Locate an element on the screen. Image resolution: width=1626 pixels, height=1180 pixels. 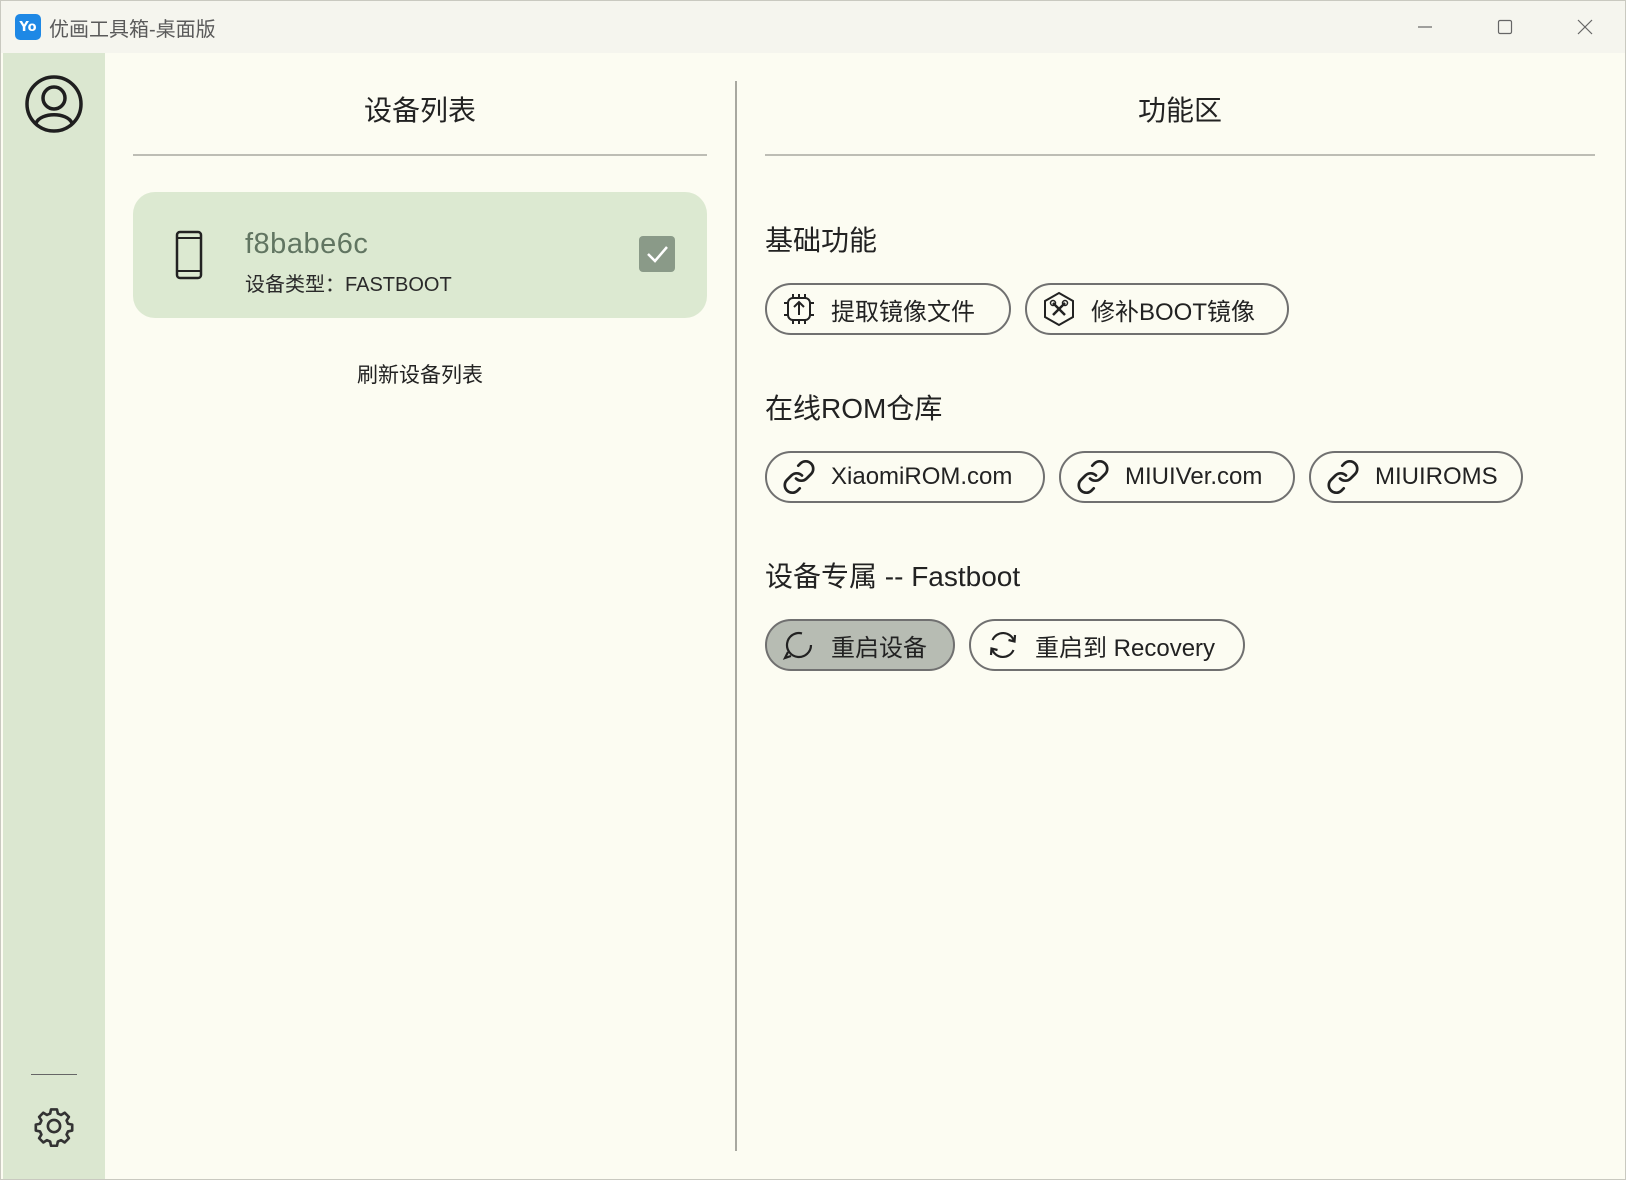
minimize-icon is located at coordinates (1425, 27).